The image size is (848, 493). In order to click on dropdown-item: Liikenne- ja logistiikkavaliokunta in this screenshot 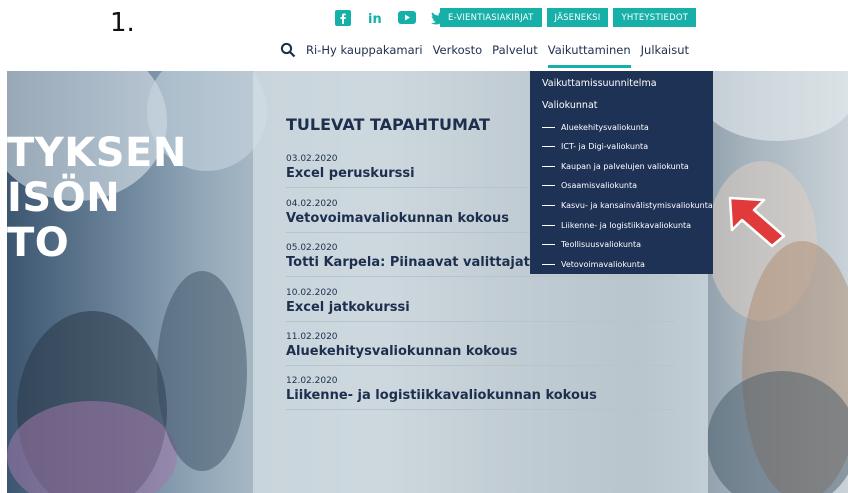, I will do `click(616, 225)`.